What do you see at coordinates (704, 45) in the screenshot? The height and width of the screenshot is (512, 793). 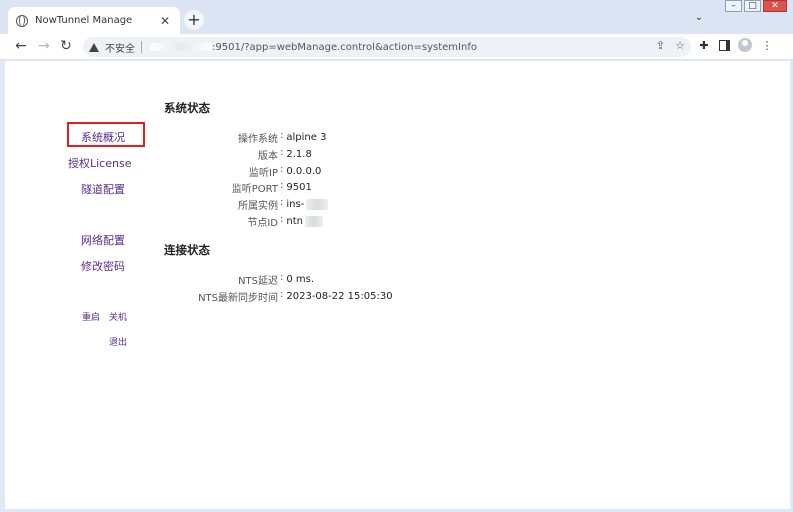 I see `extensions-puzzle-icon: ✚` at bounding box center [704, 45].